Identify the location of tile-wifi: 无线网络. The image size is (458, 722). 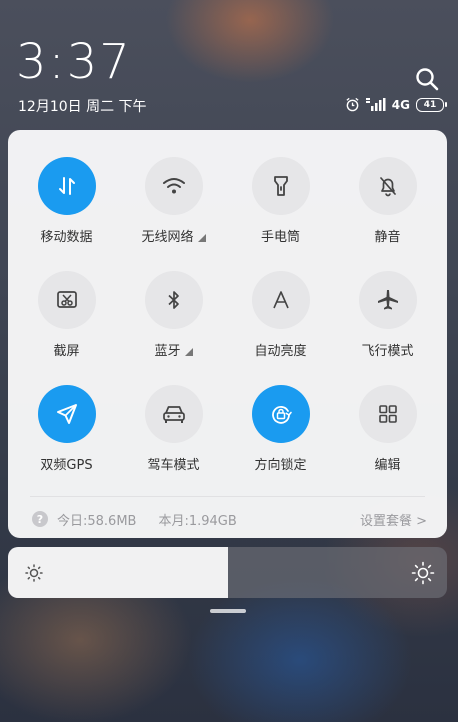
(173, 201).